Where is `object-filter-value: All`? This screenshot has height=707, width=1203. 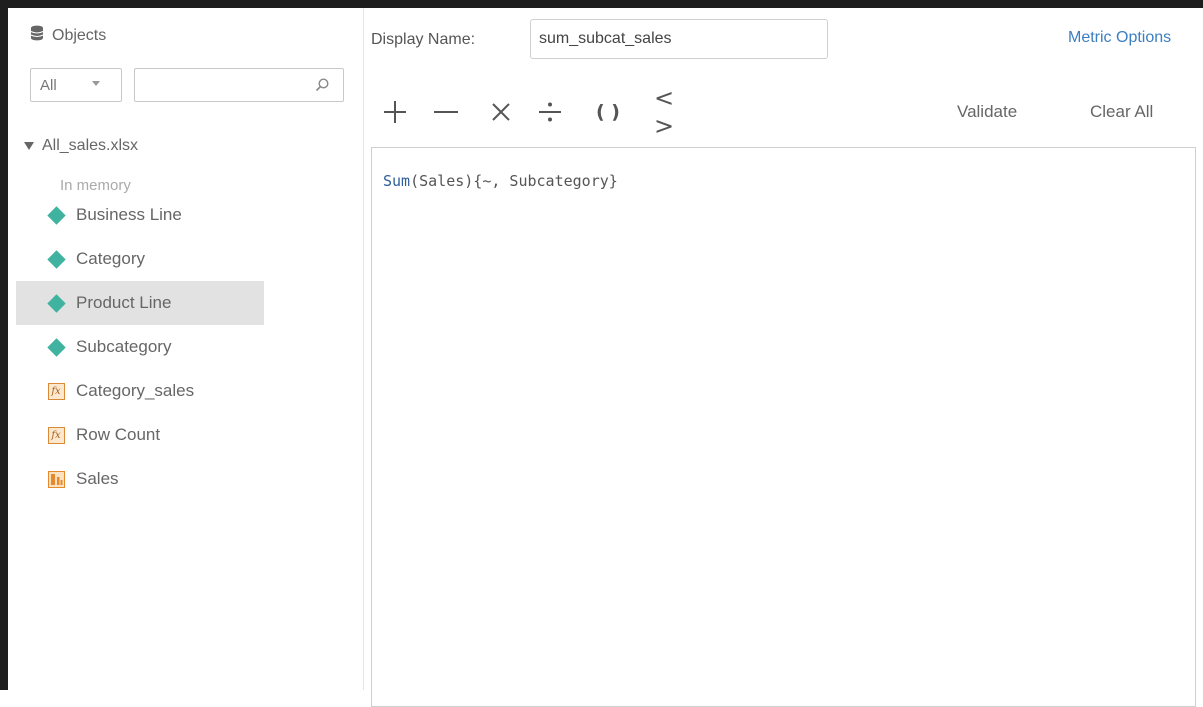
object-filter-value: All is located at coordinates (48, 85).